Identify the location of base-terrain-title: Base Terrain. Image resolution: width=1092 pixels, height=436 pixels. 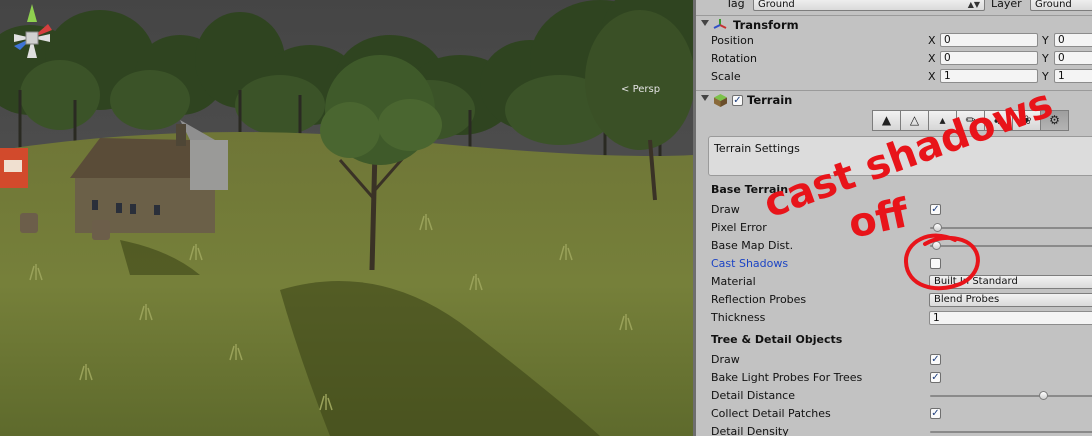
(750, 189).